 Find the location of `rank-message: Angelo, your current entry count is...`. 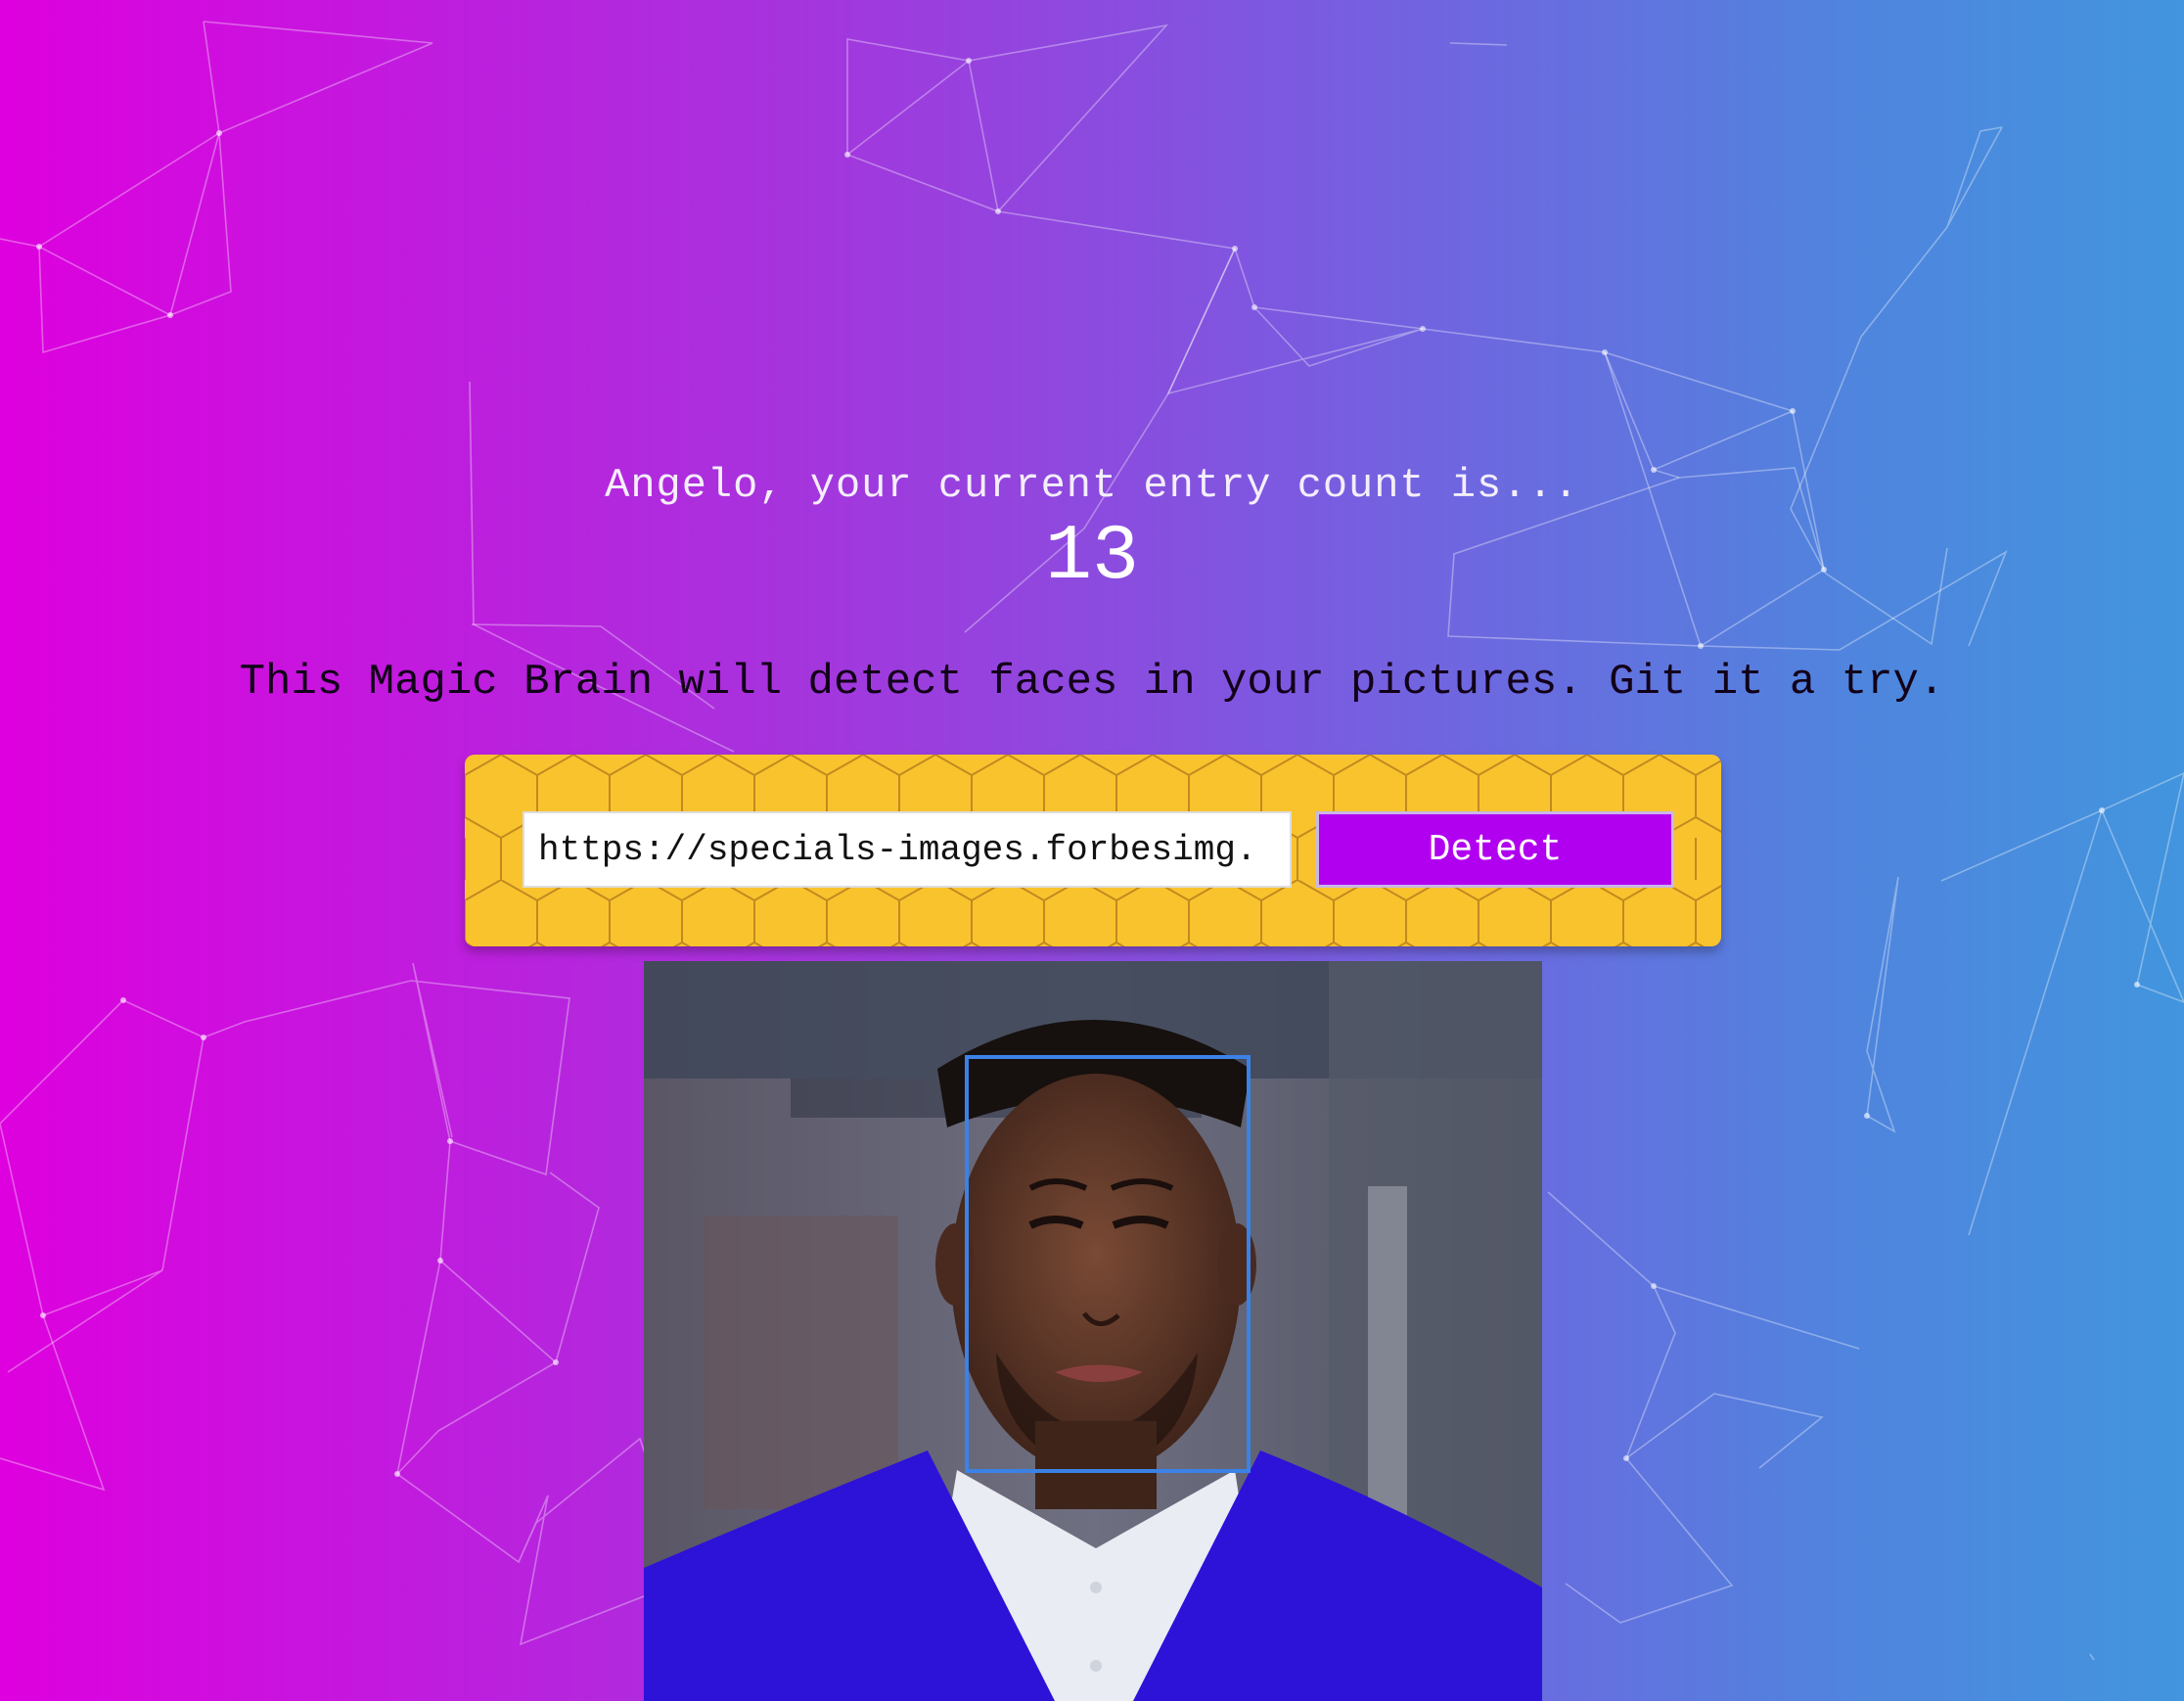

rank-message: Angelo, your current entry count is... is located at coordinates (1092, 485).